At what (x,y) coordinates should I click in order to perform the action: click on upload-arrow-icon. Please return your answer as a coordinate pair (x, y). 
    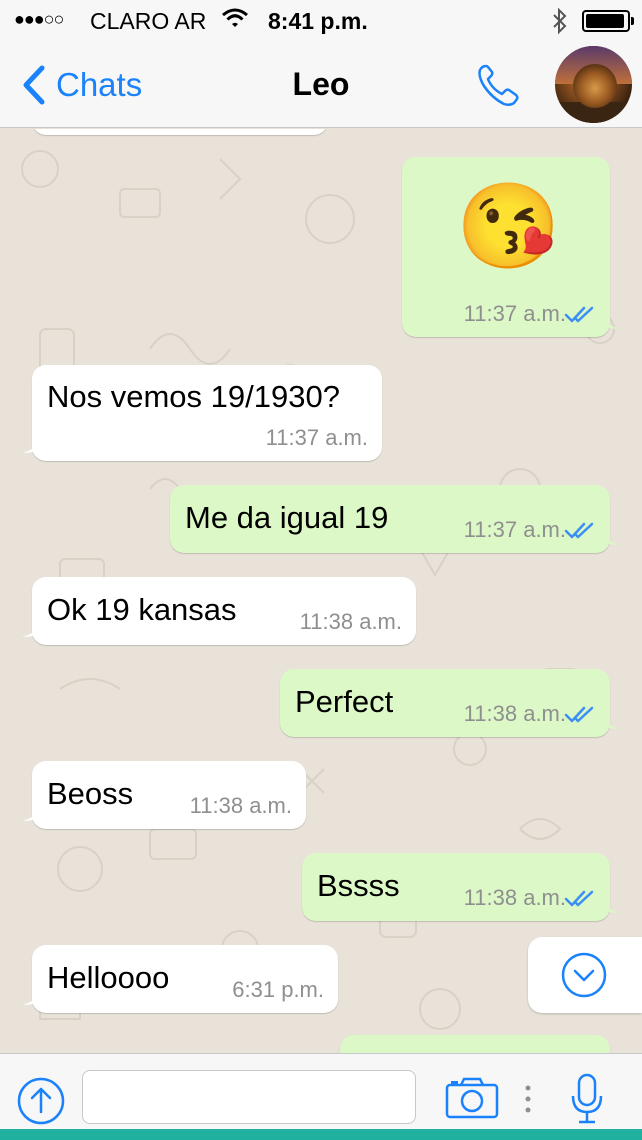
    Looking at the image, I should click on (41, 1101).